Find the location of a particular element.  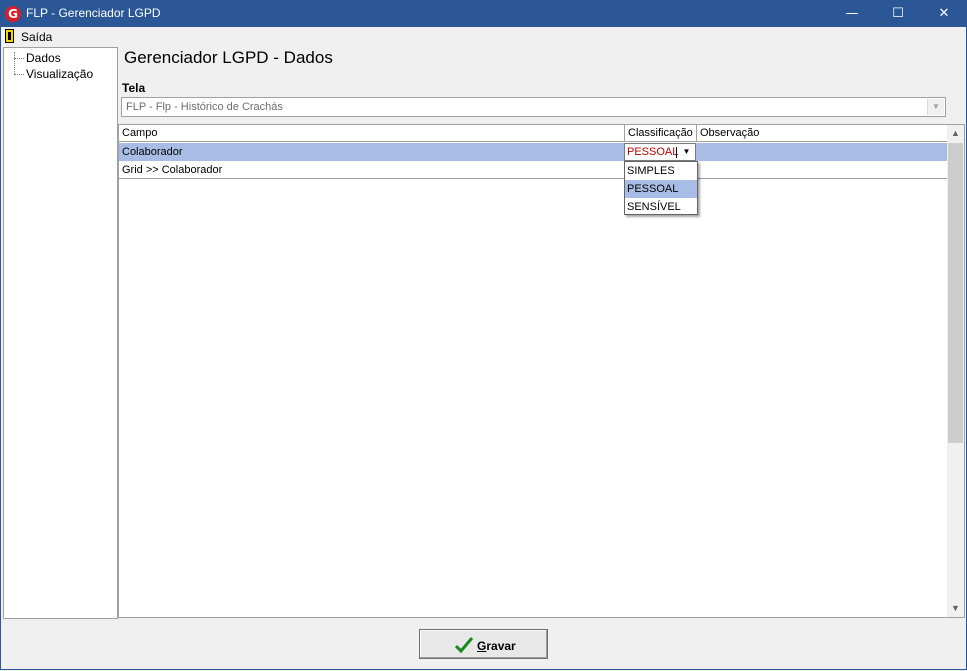

menu-exit: Saída is located at coordinates (27, 36).